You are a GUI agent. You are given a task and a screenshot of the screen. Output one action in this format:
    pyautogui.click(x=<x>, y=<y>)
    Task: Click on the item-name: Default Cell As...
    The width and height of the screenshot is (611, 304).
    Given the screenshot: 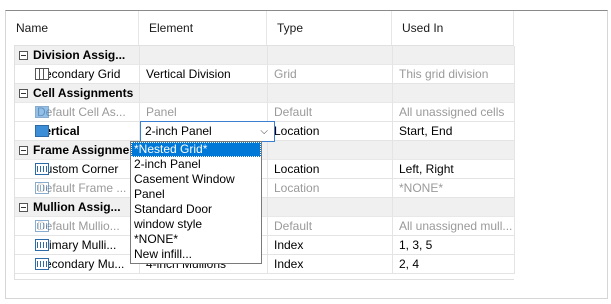 What is the action you would take?
    pyautogui.click(x=77, y=112)
    